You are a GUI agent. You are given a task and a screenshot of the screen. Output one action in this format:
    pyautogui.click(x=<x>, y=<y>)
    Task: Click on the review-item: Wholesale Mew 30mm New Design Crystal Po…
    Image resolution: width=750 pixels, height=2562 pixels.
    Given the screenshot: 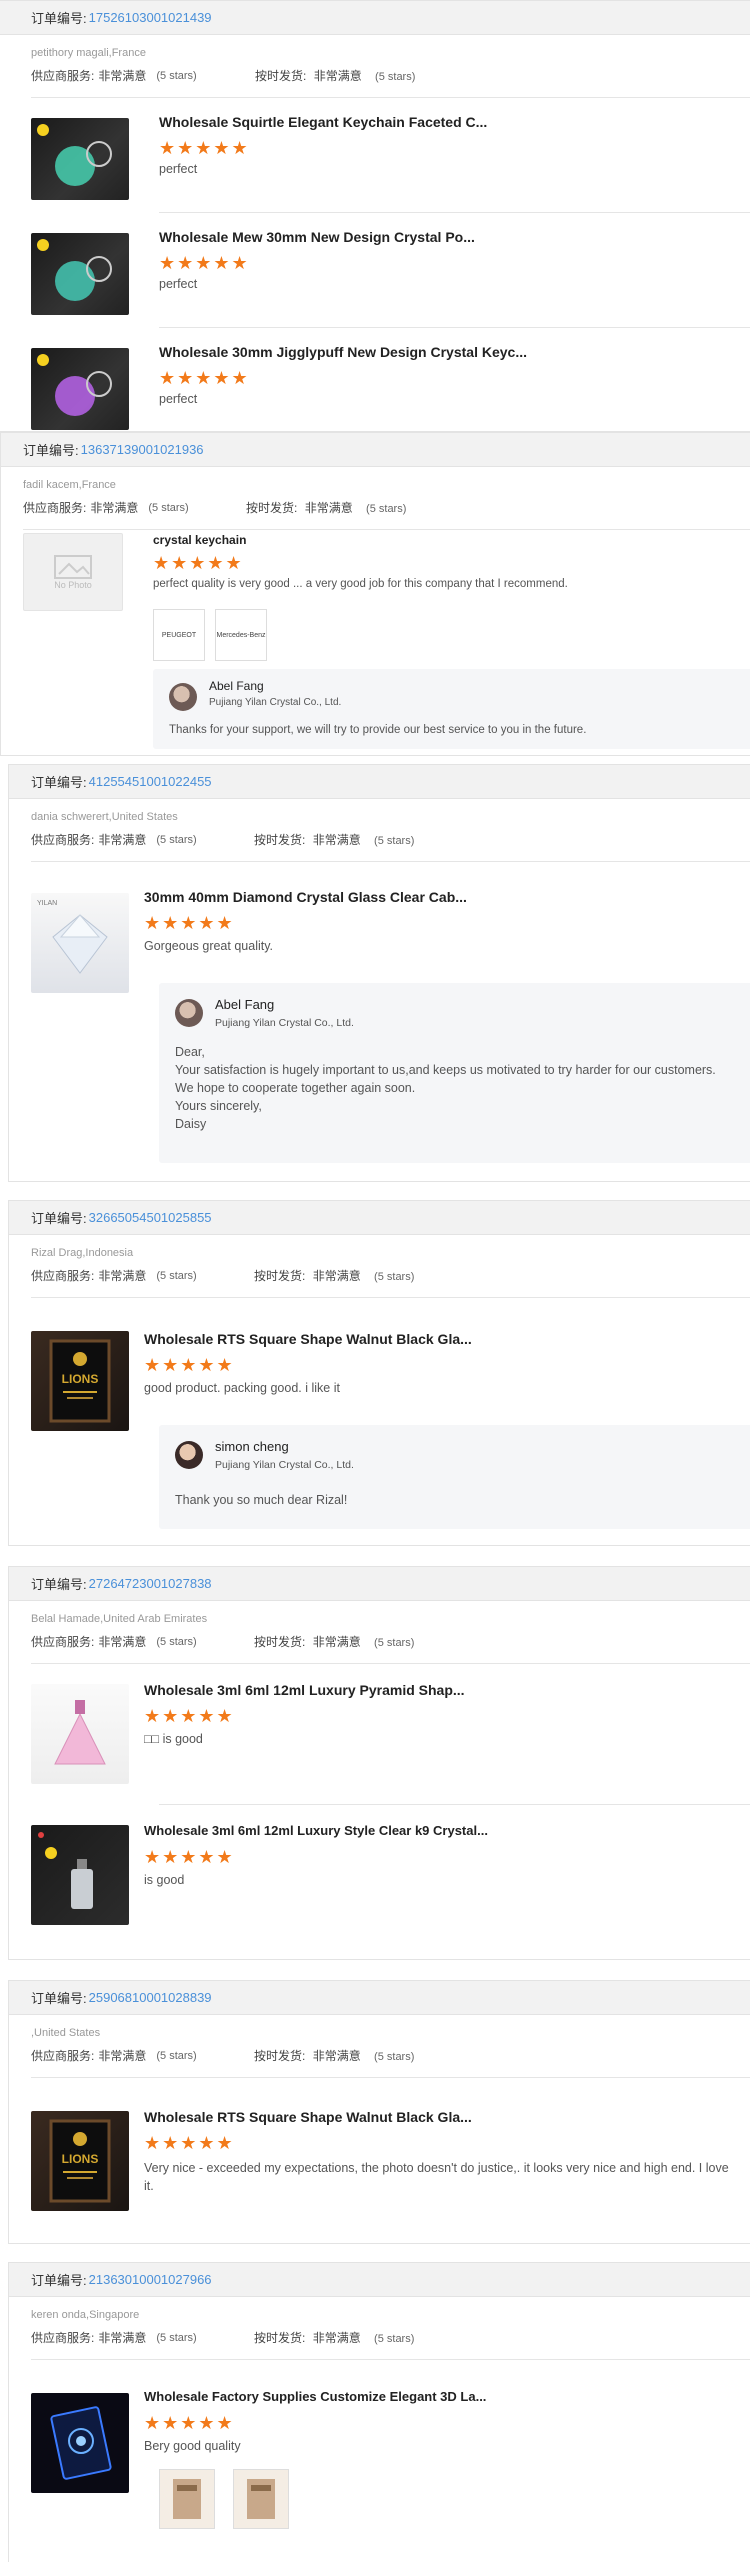 What is the action you would take?
    pyautogui.click(x=375, y=270)
    